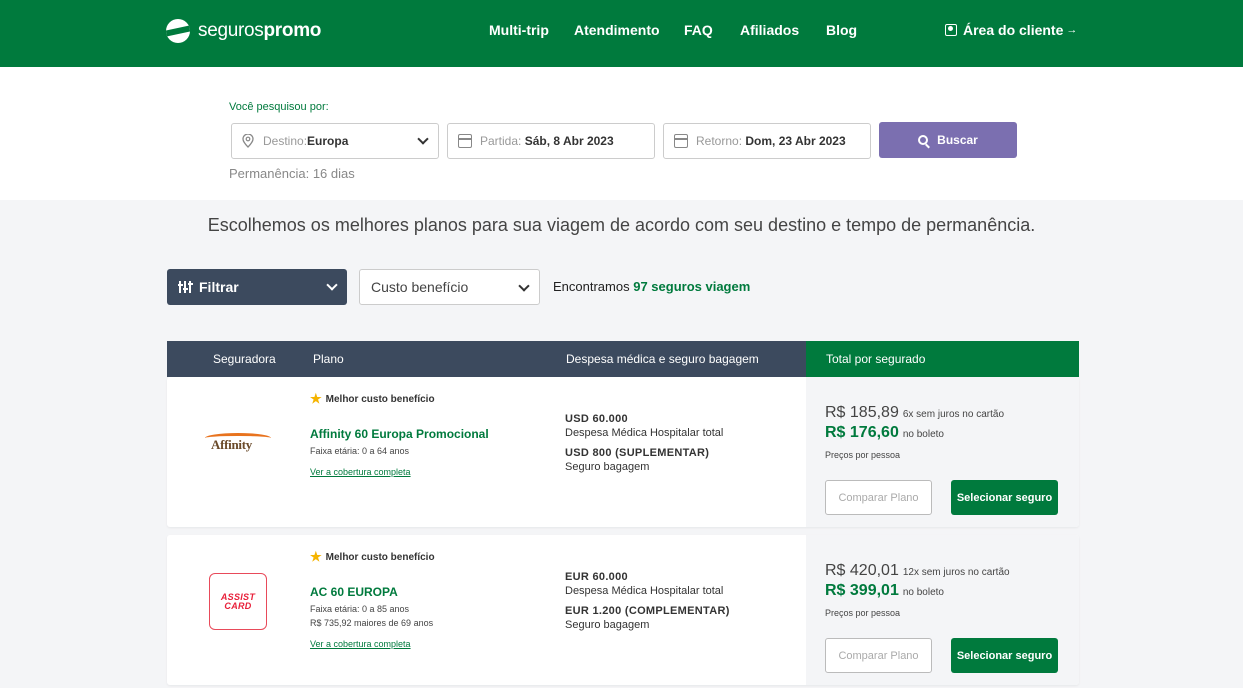  I want to click on nav-blog: Blog, so click(841, 30).